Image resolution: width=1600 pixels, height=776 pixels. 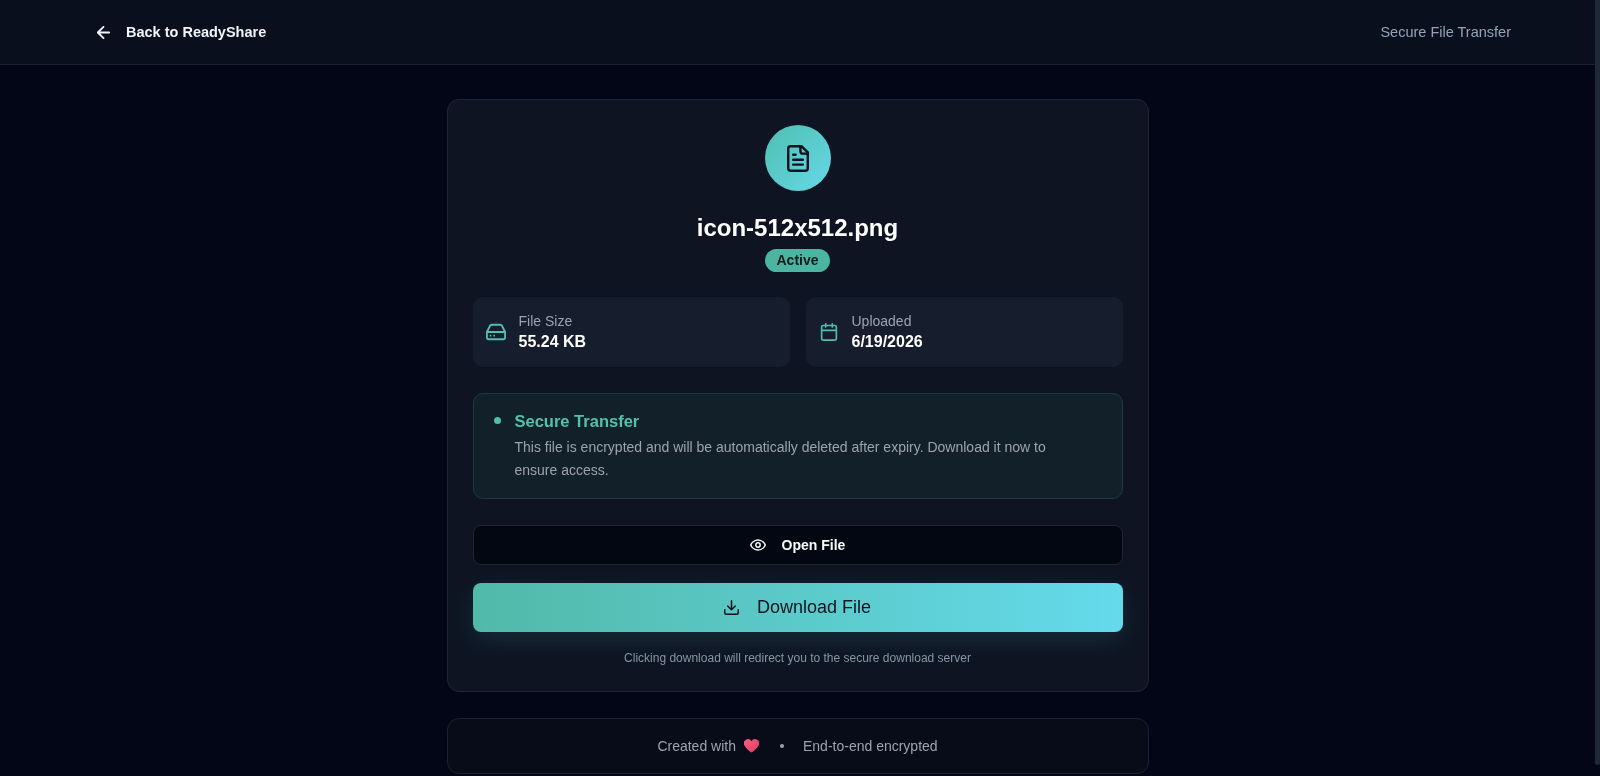 I want to click on hard-drive-icon, so click(x=495, y=332).